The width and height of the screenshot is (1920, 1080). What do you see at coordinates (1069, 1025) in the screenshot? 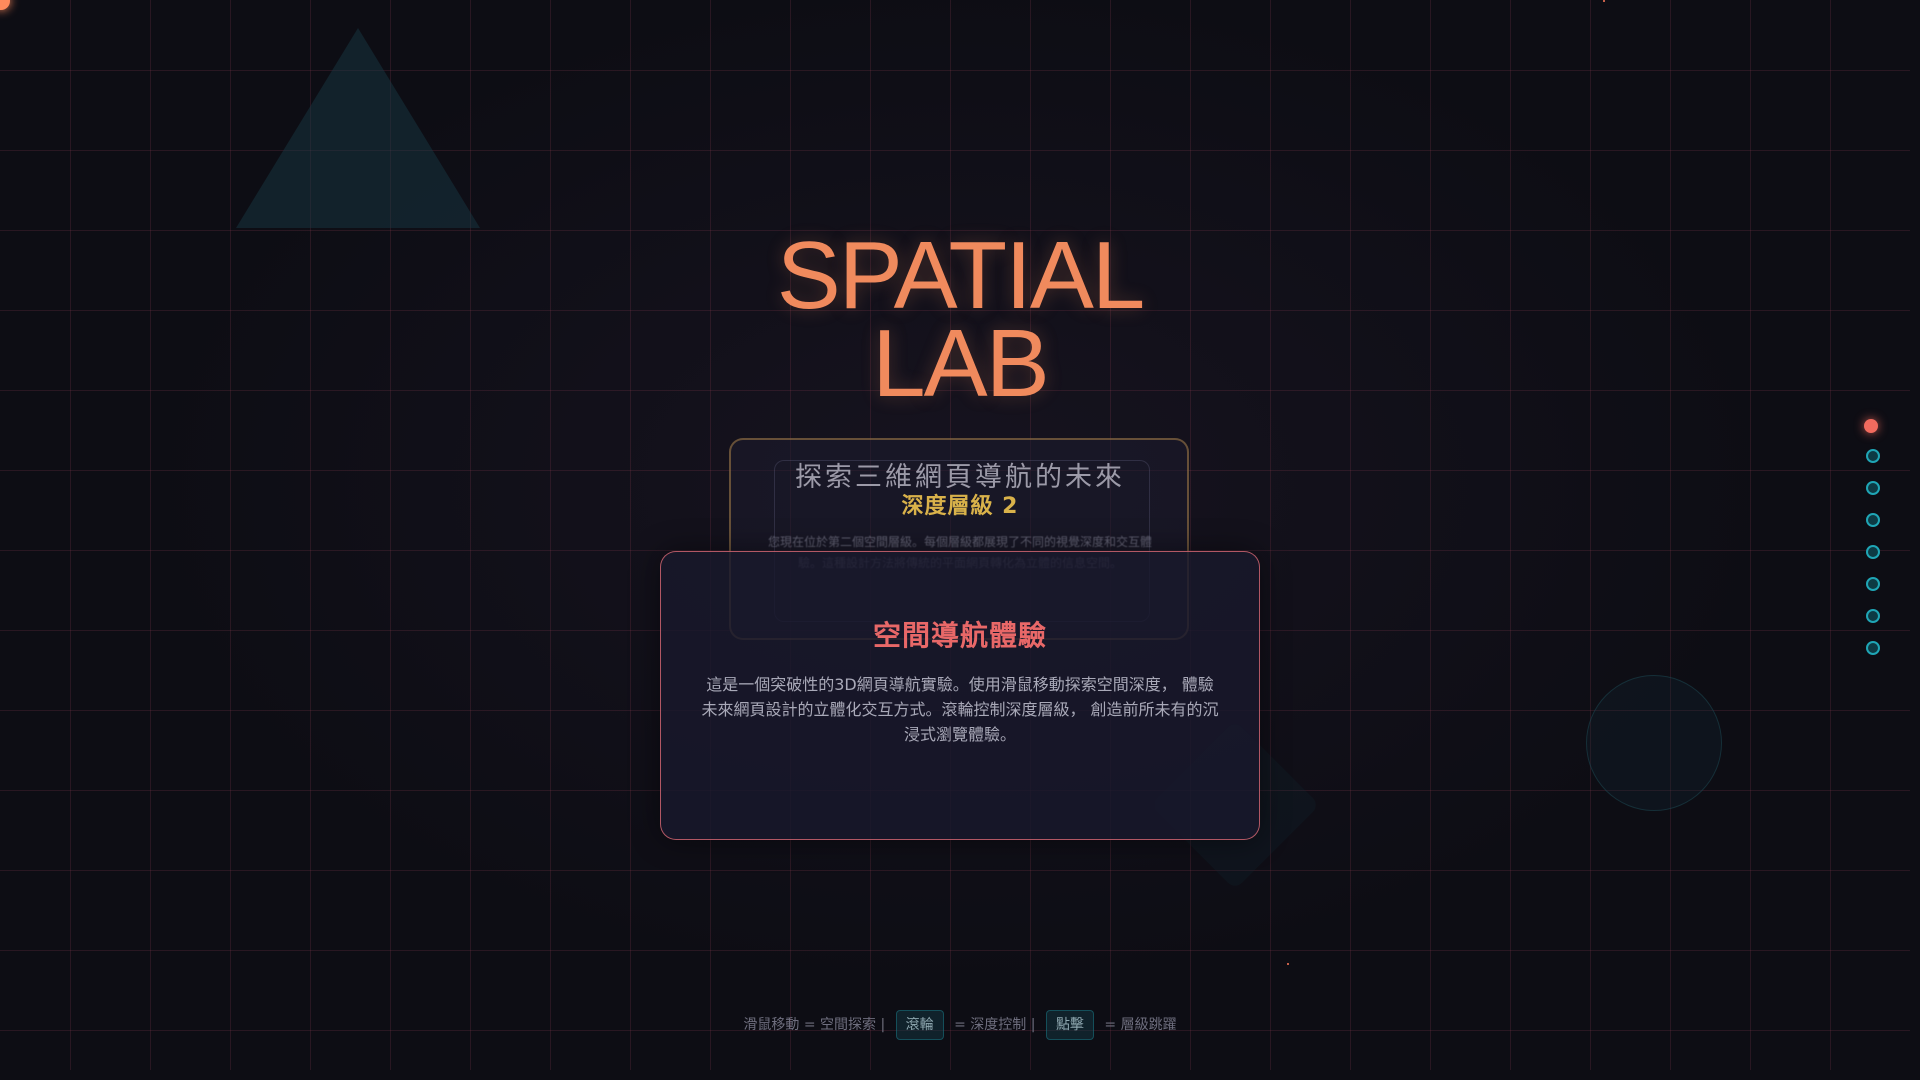
I see `click-key-badge: 點擊` at bounding box center [1069, 1025].